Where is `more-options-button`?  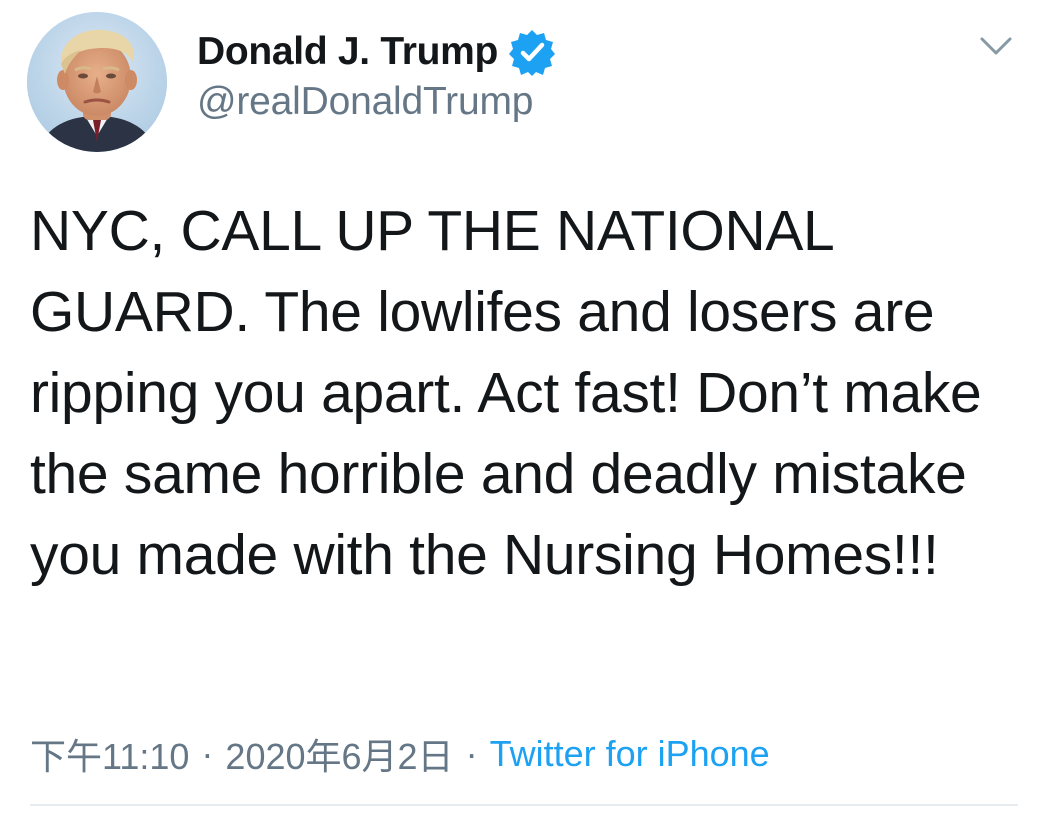 more-options-button is located at coordinates (996, 46).